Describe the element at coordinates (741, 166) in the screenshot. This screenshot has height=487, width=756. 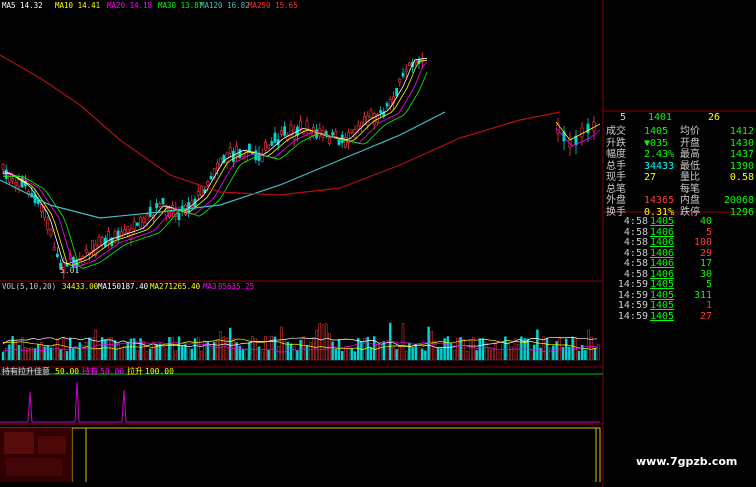
I see `quote-value: 1390` at that location.